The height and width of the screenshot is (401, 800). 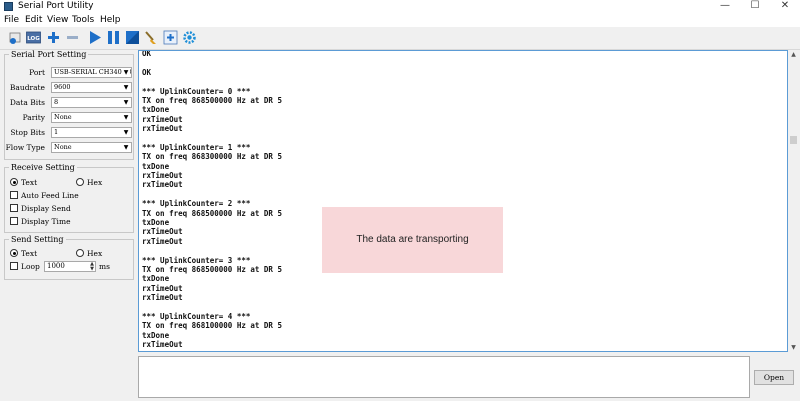 I want to click on send-input, so click(x=444, y=377).